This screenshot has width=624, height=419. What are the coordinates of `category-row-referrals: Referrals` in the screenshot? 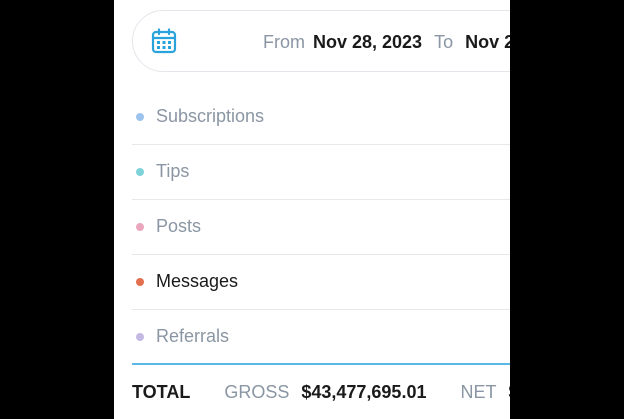 It's located at (321, 337).